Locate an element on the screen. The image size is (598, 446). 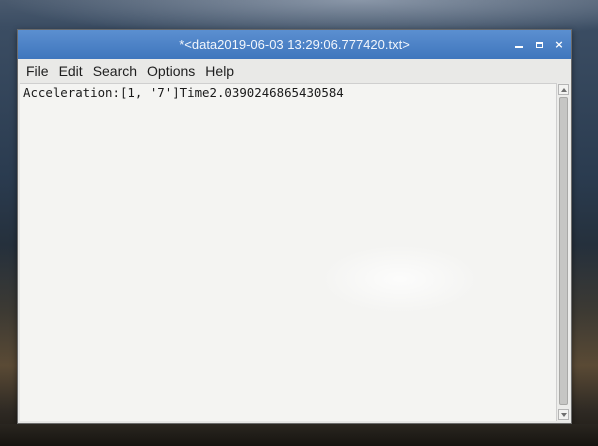
vertical-scrollbar is located at coordinates (563, 252).